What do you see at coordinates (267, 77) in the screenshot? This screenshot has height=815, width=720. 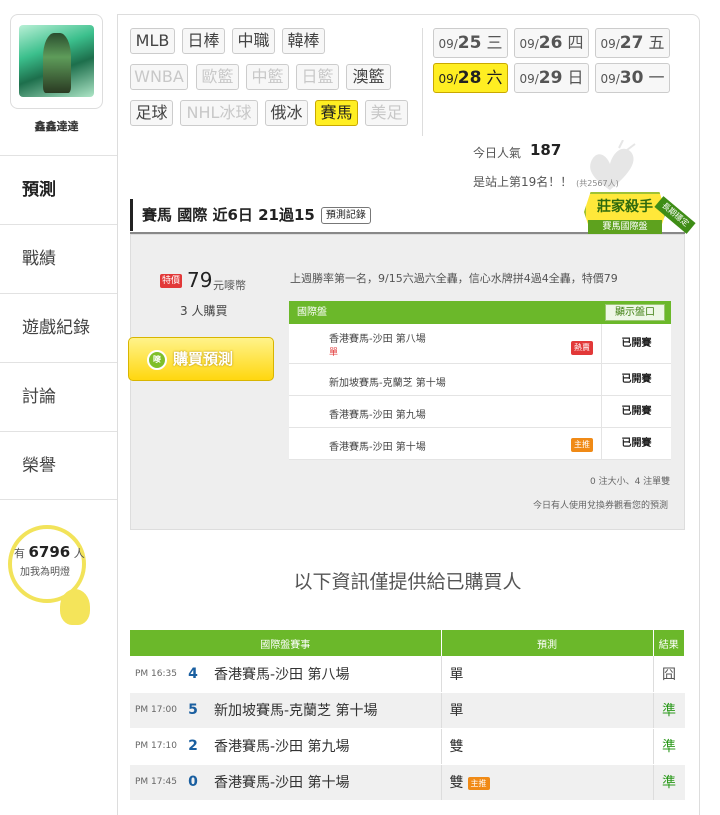 I see `sport-tab-cba: 中籃` at bounding box center [267, 77].